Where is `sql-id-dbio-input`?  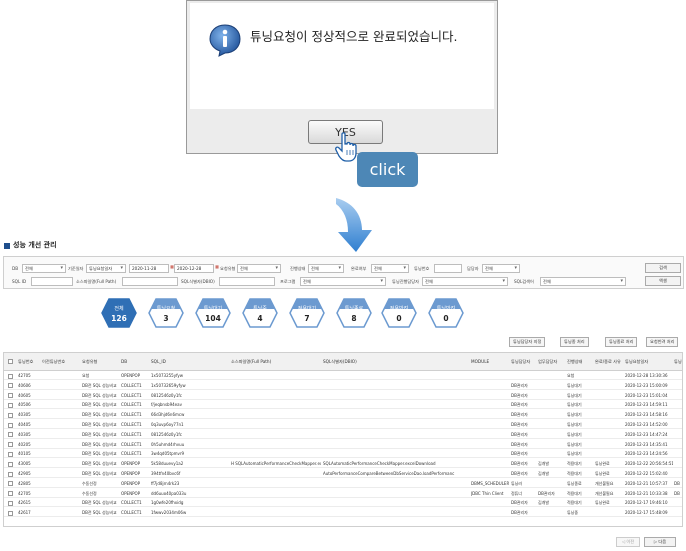 sql-id-dbio-input is located at coordinates (247, 281).